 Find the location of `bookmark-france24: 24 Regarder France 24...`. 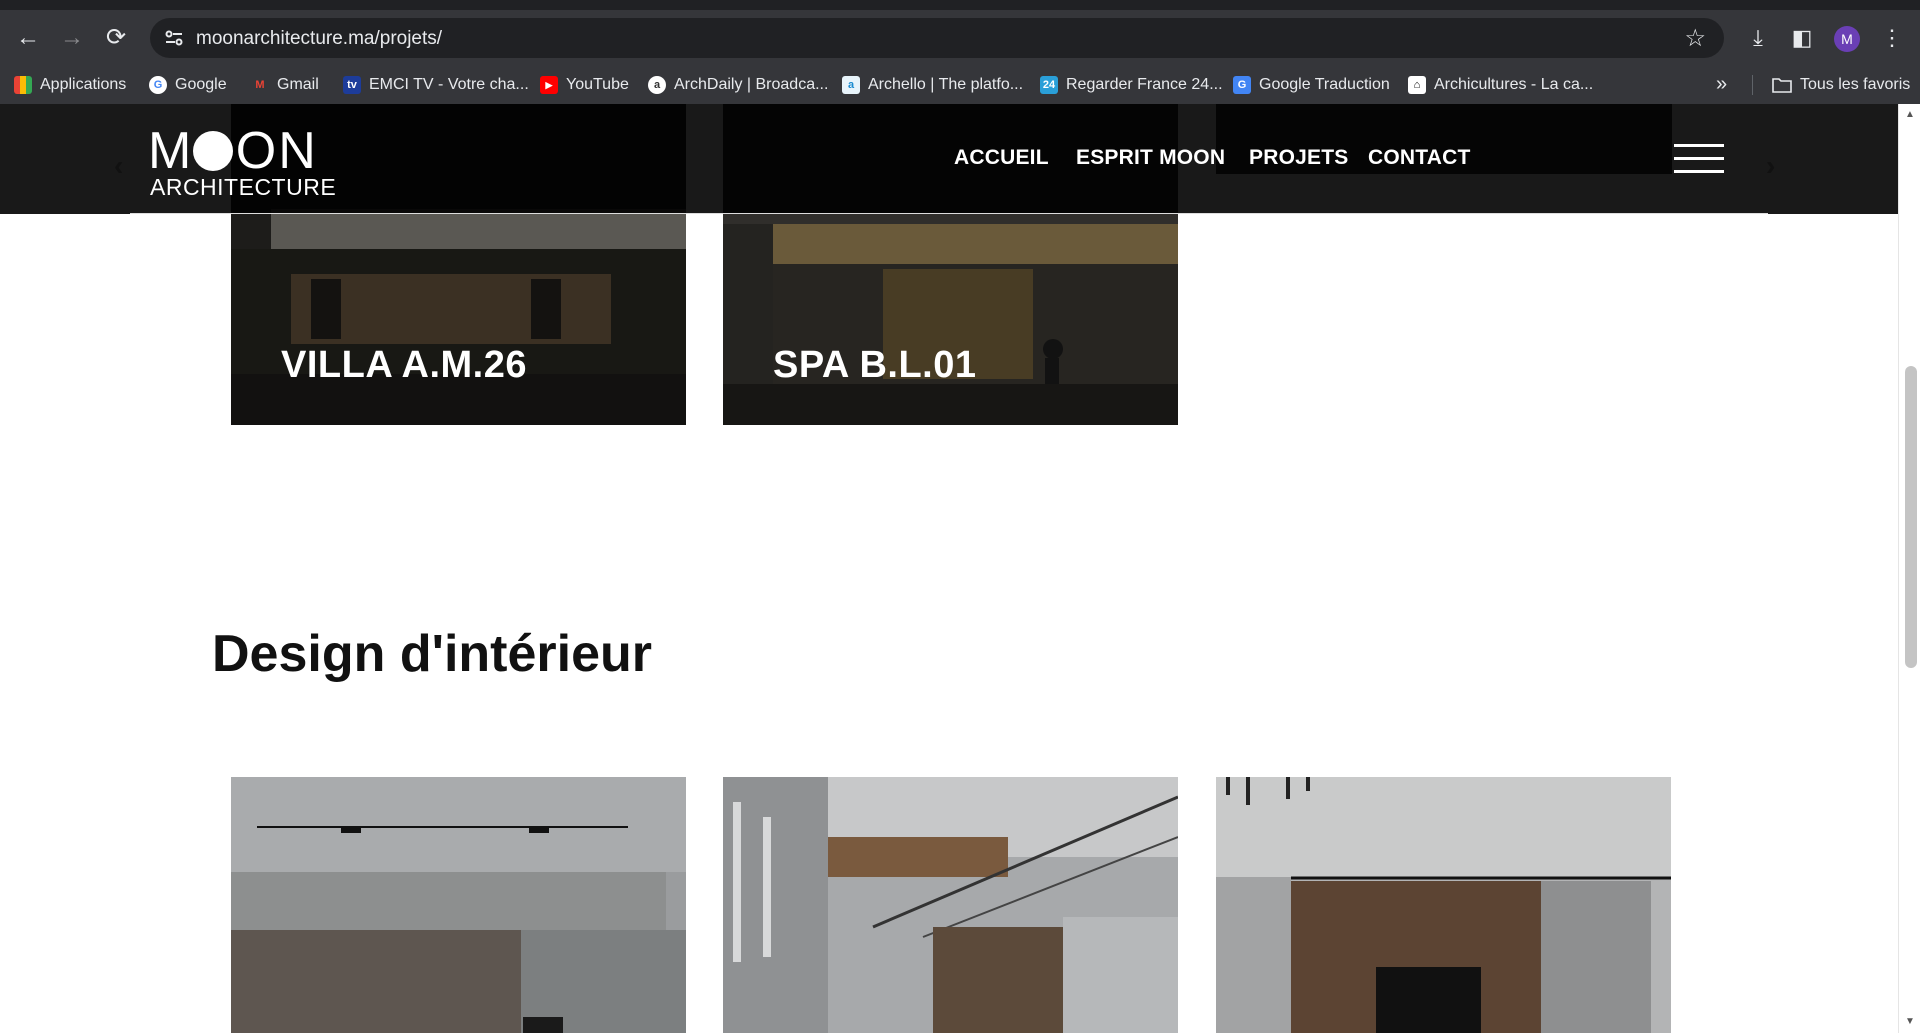

bookmark-france24: 24 Regarder France 24... is located at coordinates (1131, 84).